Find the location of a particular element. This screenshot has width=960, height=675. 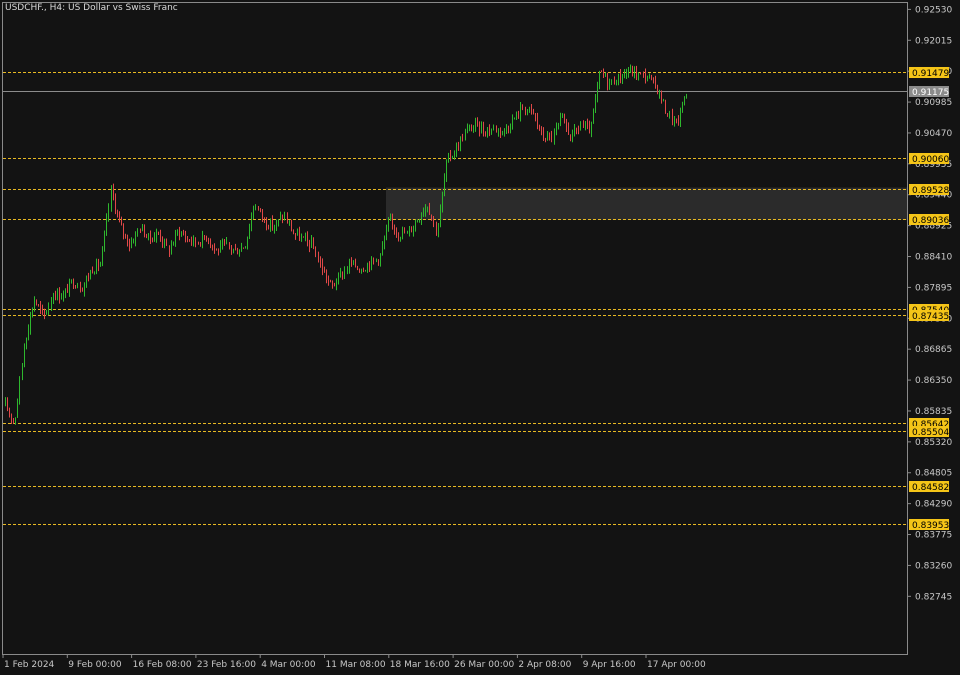

time-tick-label: 9 Feb 00:00 is located at coordinates (95, 665).